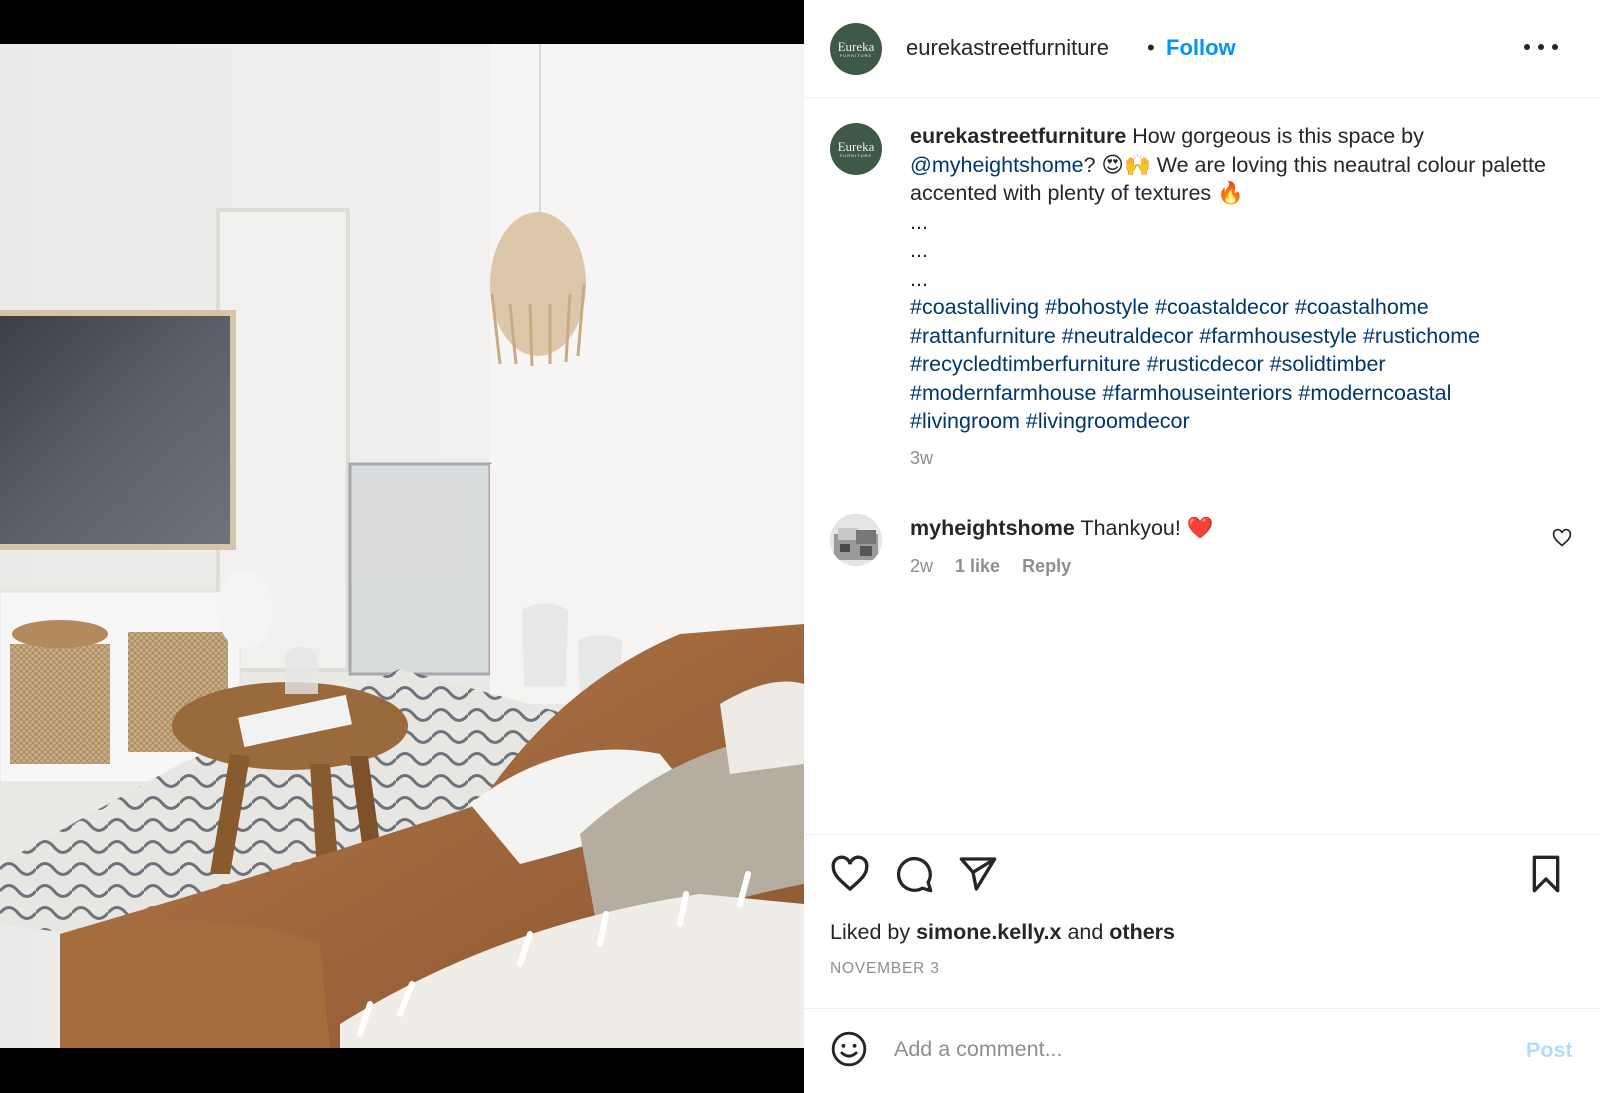 This screenshot has width=1600, height=1093. What do you see at coordinates (1046, 566) in the screenshot?
I see `comment-reply-button: Reply` at bounding box center [1046, 566].